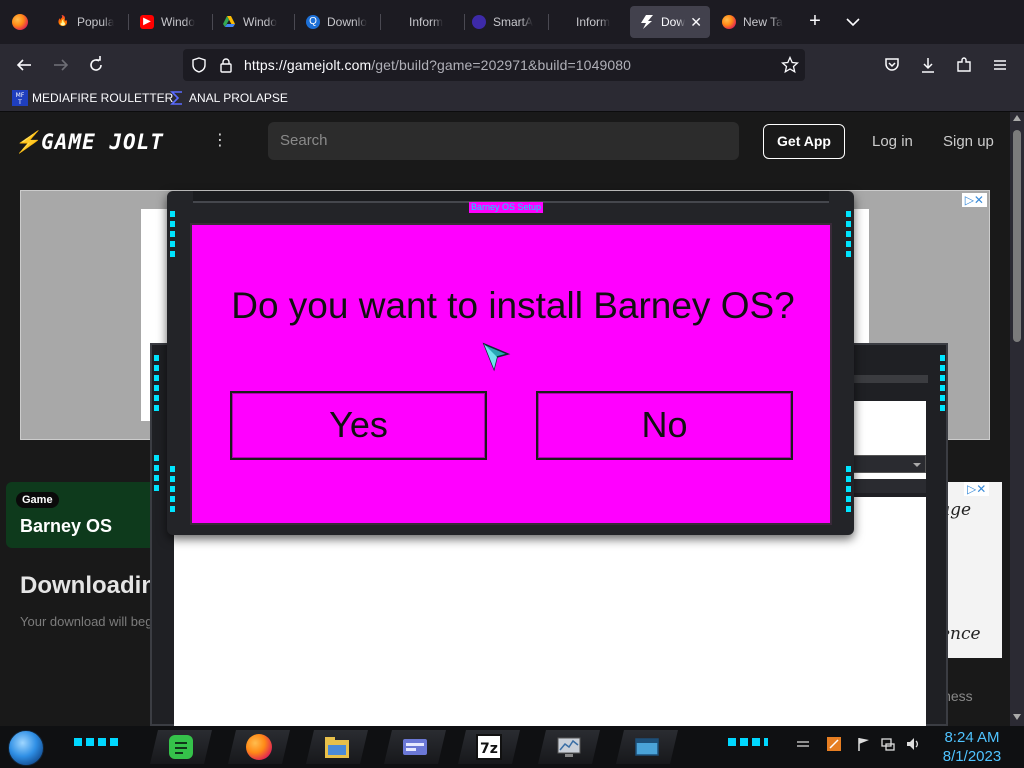 This screenshot has height=768, width=1024. I want to click on no-button: No, so click(664, 425).